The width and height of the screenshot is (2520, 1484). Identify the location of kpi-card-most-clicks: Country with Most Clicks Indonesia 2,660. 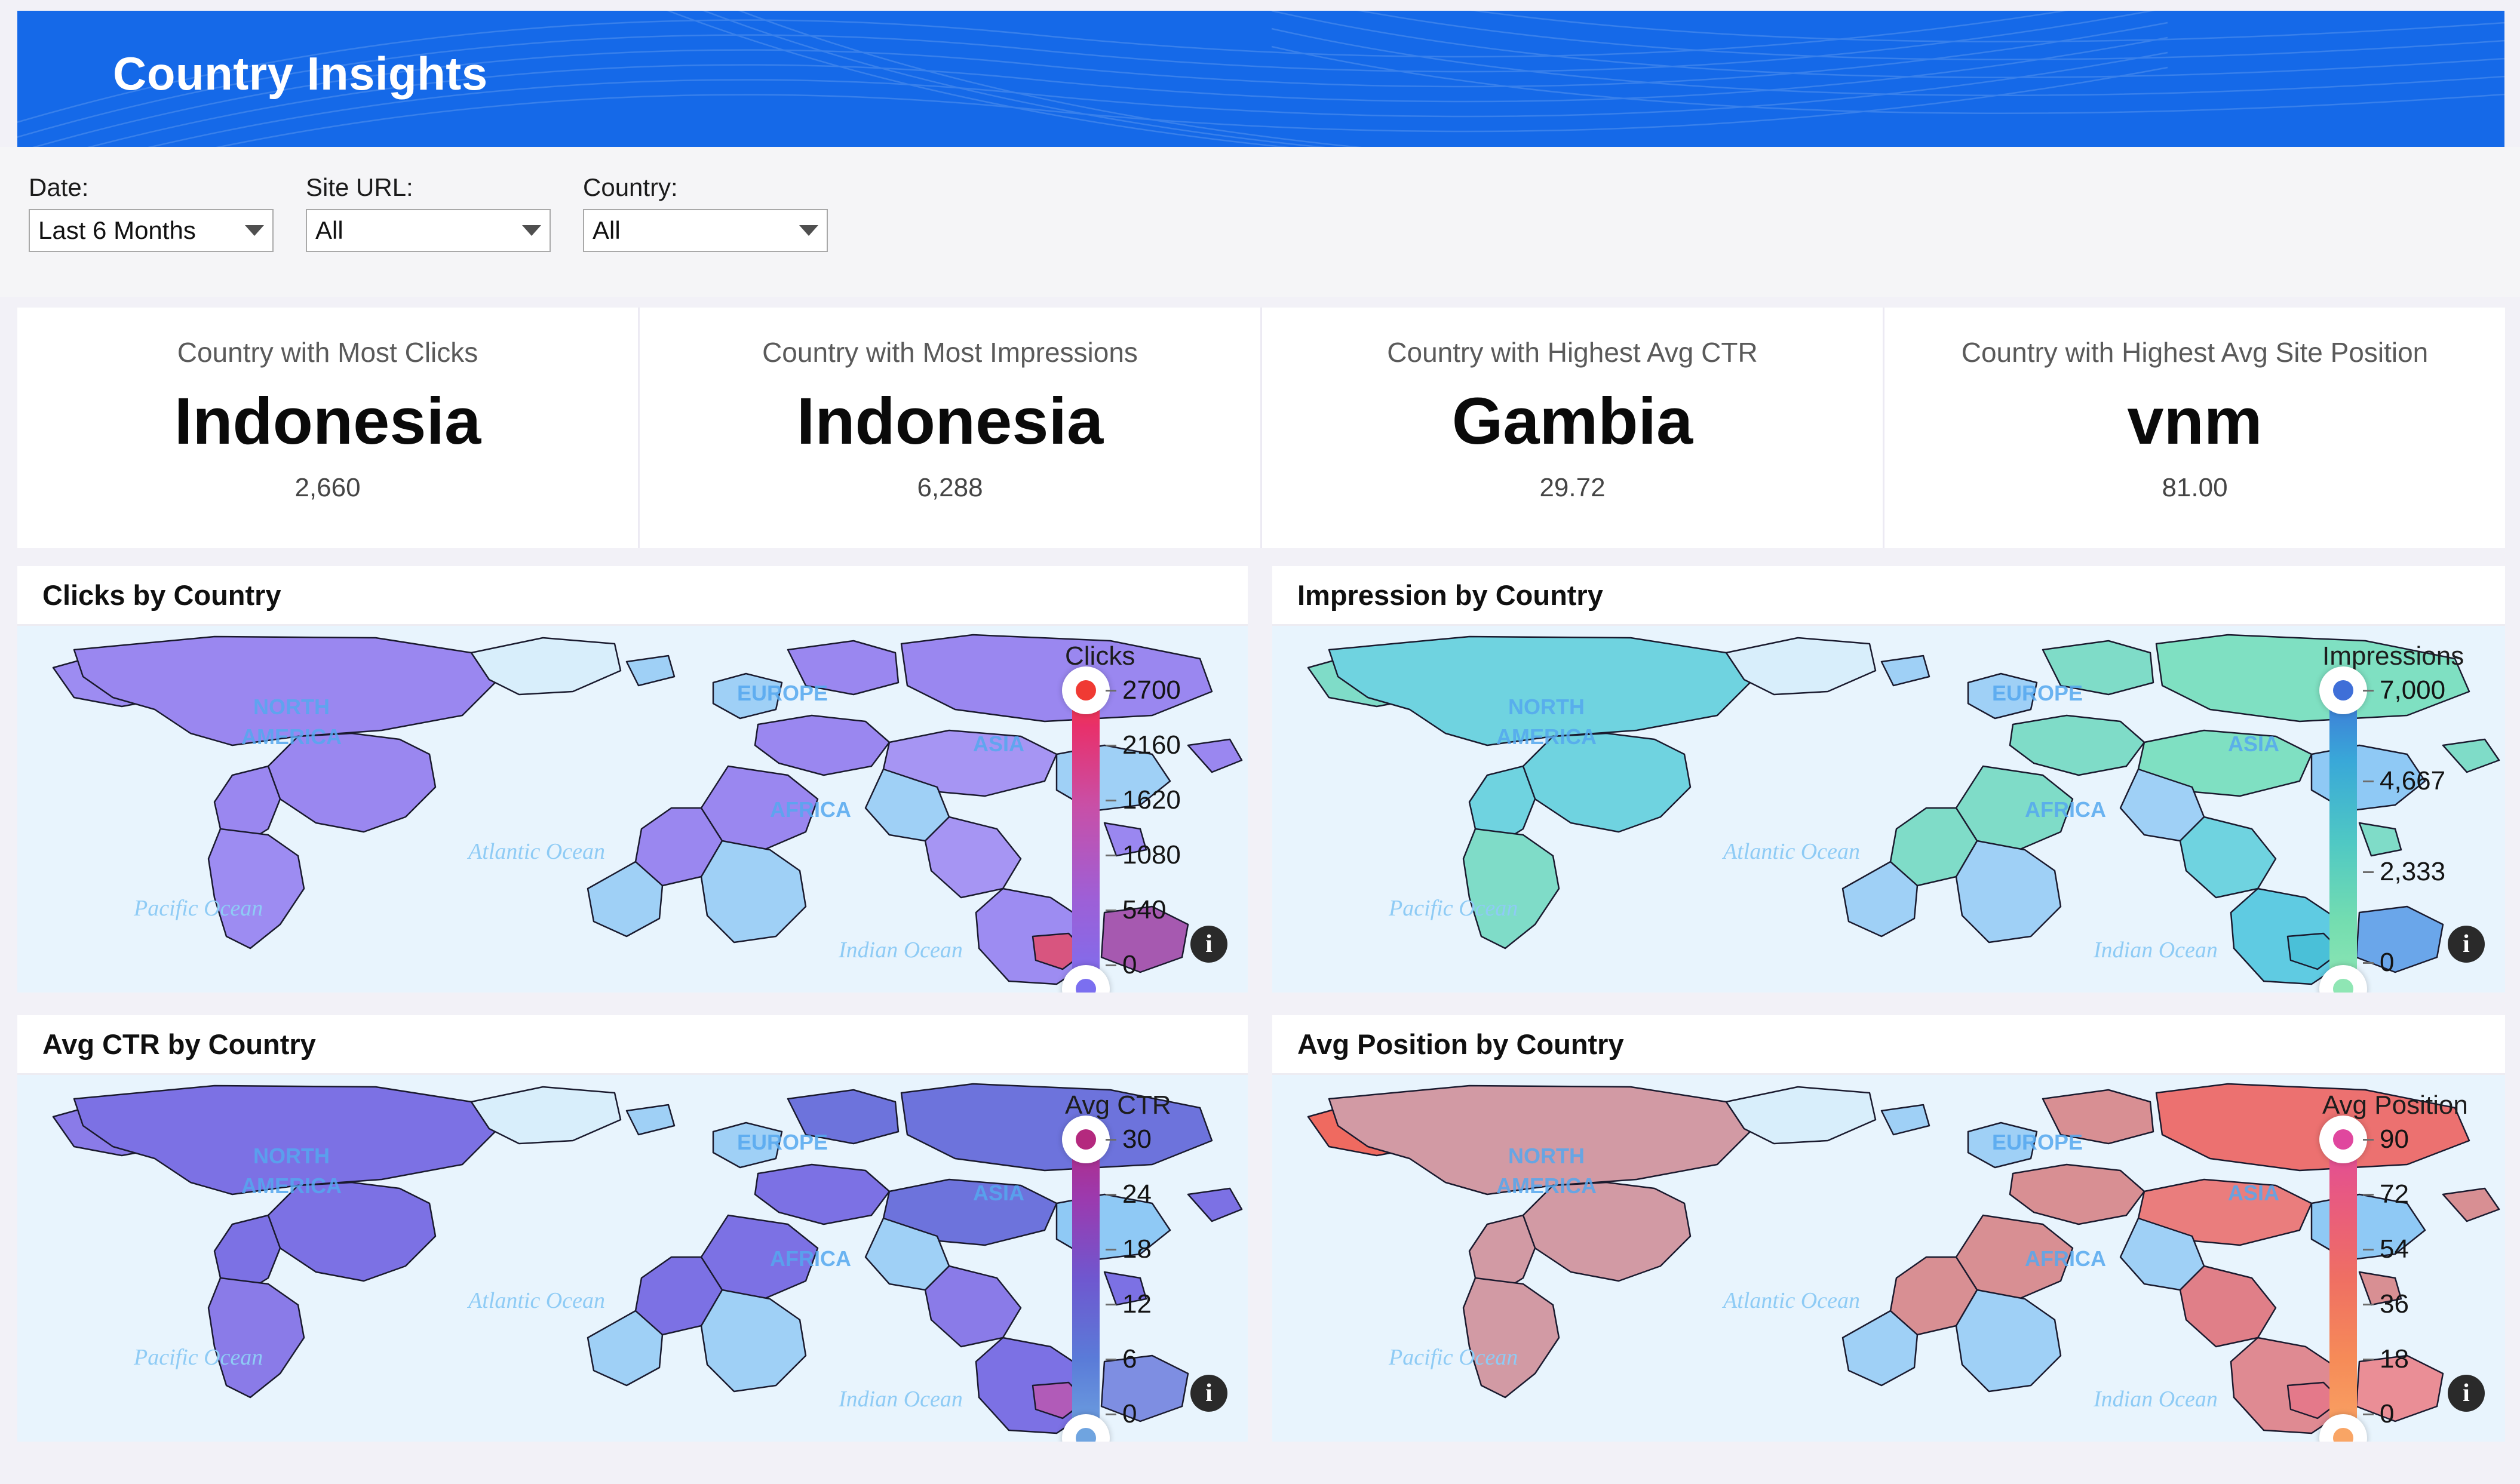
(328, 428).